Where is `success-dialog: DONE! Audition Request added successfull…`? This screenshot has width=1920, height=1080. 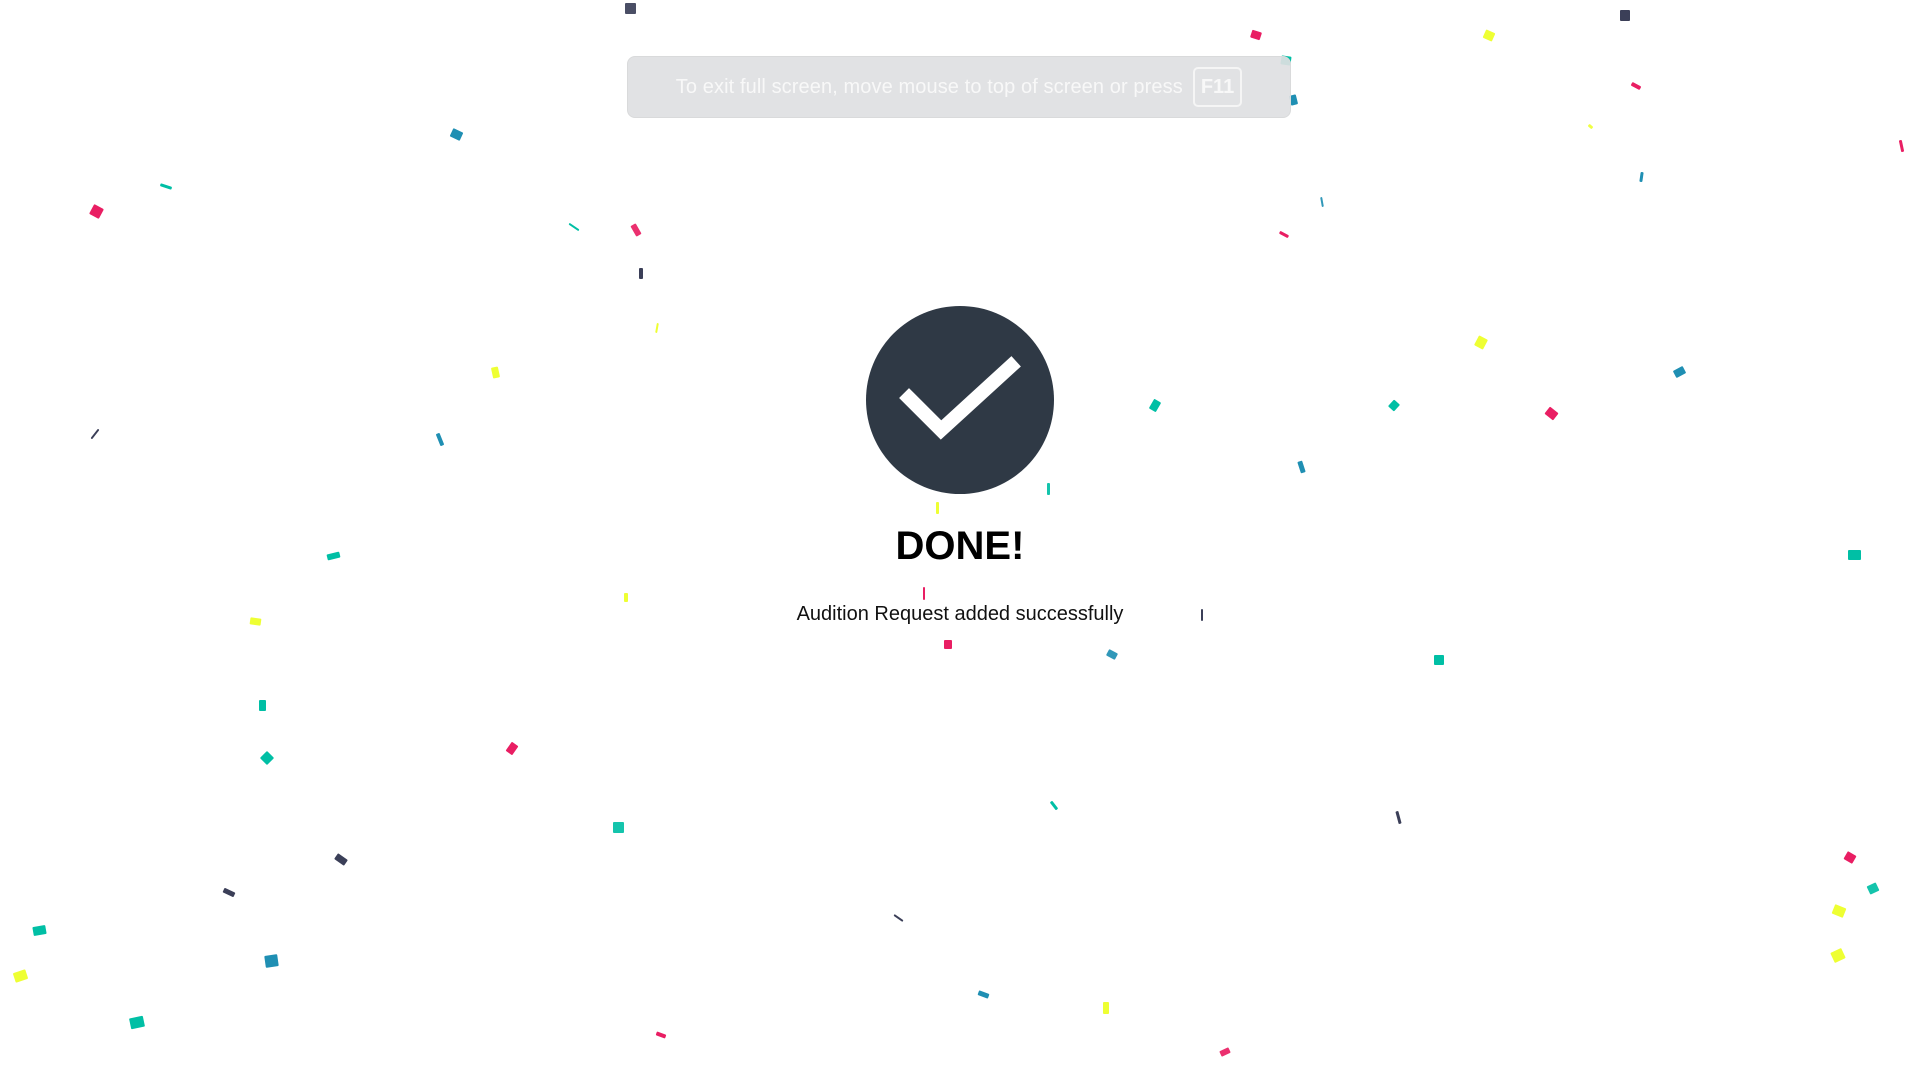 success-dialog: DONE! Audition Request added successfull… is located at coordinates (960, 466).